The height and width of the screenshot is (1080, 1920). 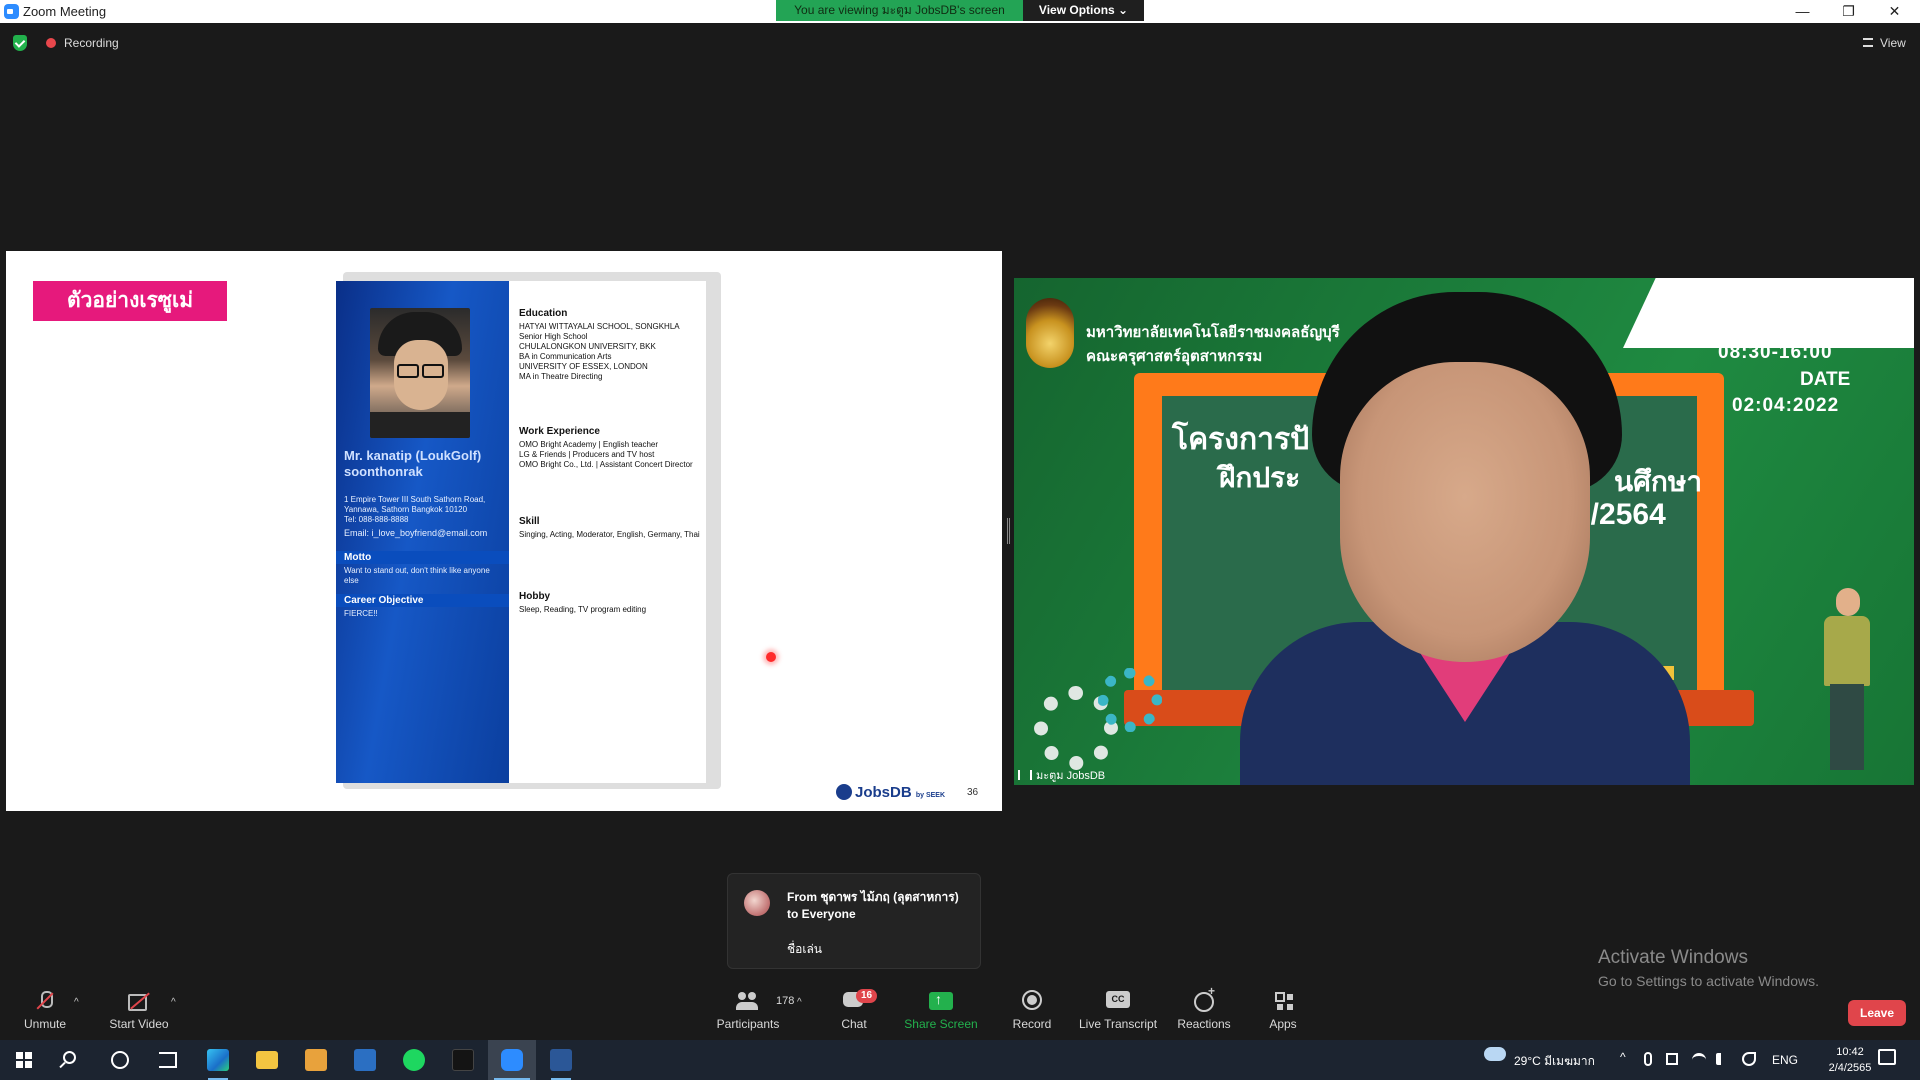 I want to click on device-tray-icon, so click(x=1672, y=1059).